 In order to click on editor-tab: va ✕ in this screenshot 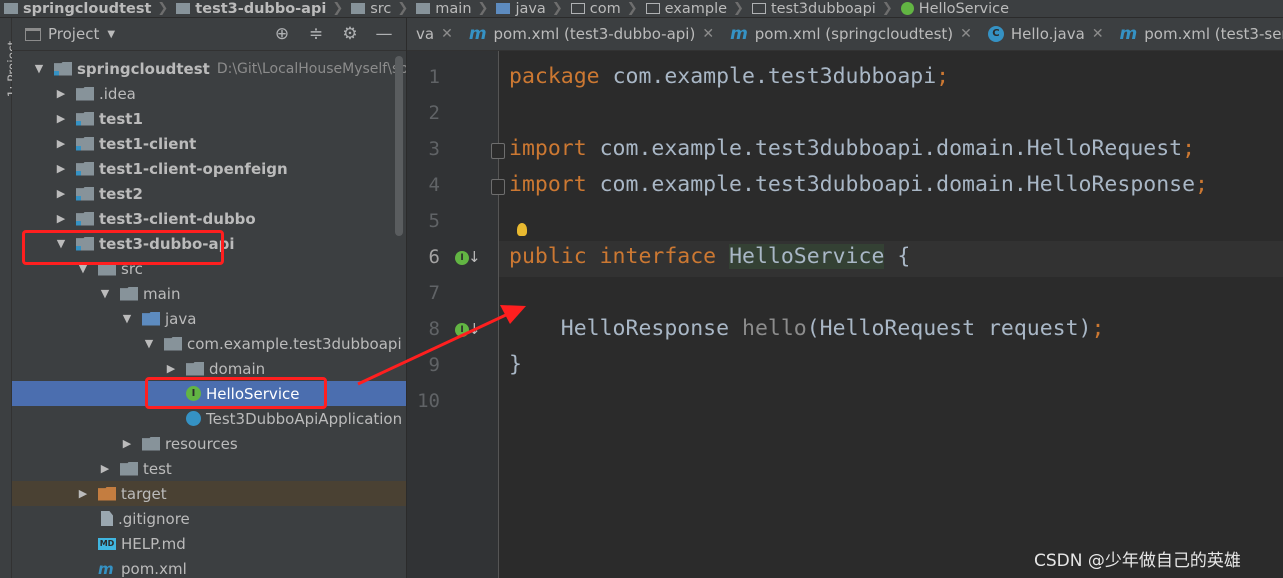, I will do `click(433, 34)`.